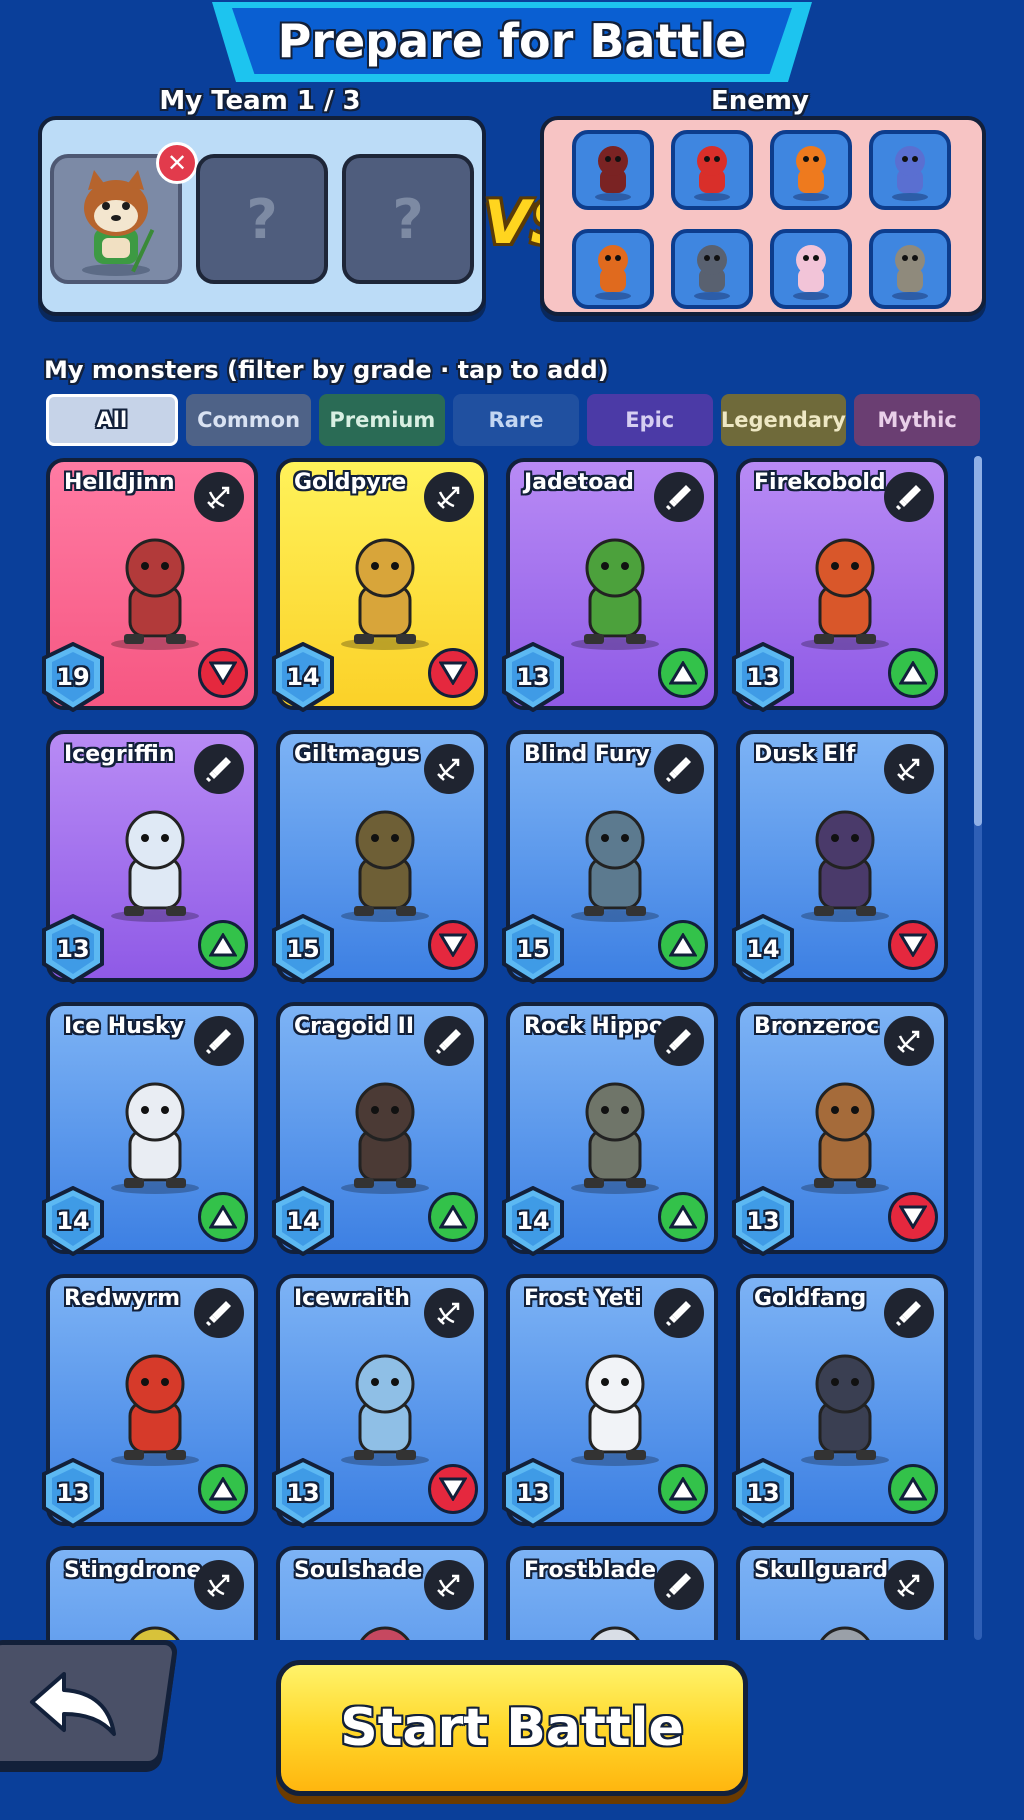  What do you see at coordinates (177, 163) in the screenshot?
I see `close-icon: ✕` at bounding box center [177, 163].